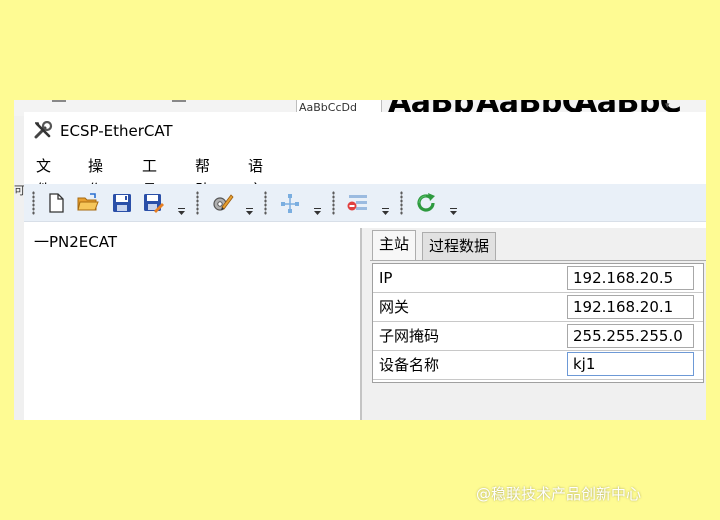  What do you see at coordinates (559, 494) in the screenshot?
I see `watermark: @稳联技术产品创新中心` at bounding box center [559, 494].